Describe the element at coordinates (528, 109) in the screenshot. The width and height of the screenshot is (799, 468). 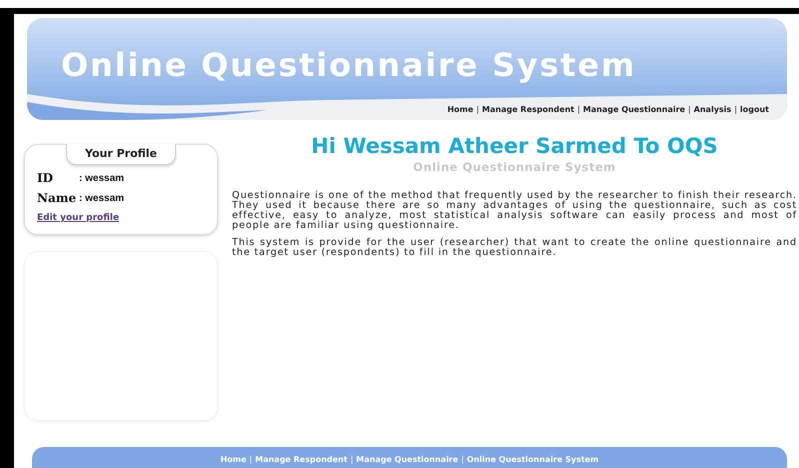
I see `nav-link: Manage Respondent` at that location.